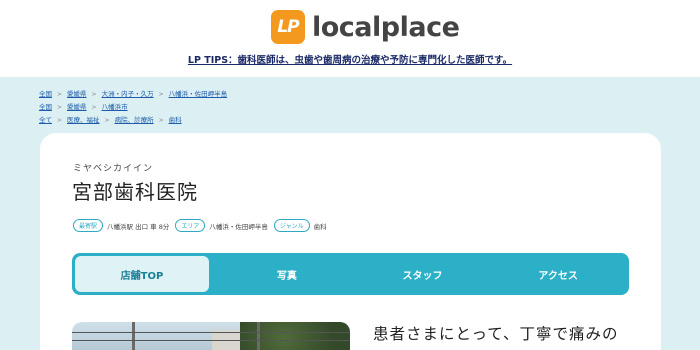 The image size is (700, 350). What do you see at coordinates (386, 27) in the screenshot?
I see `logo-text: localplace` at bounding box center [386, 27].